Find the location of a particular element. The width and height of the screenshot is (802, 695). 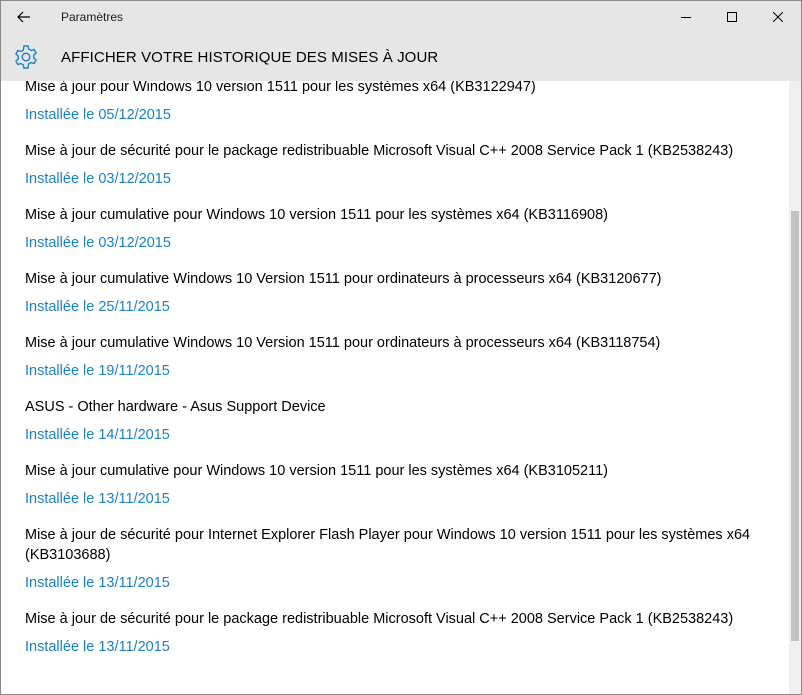

minimize-button is located at coordinates (686, 17).